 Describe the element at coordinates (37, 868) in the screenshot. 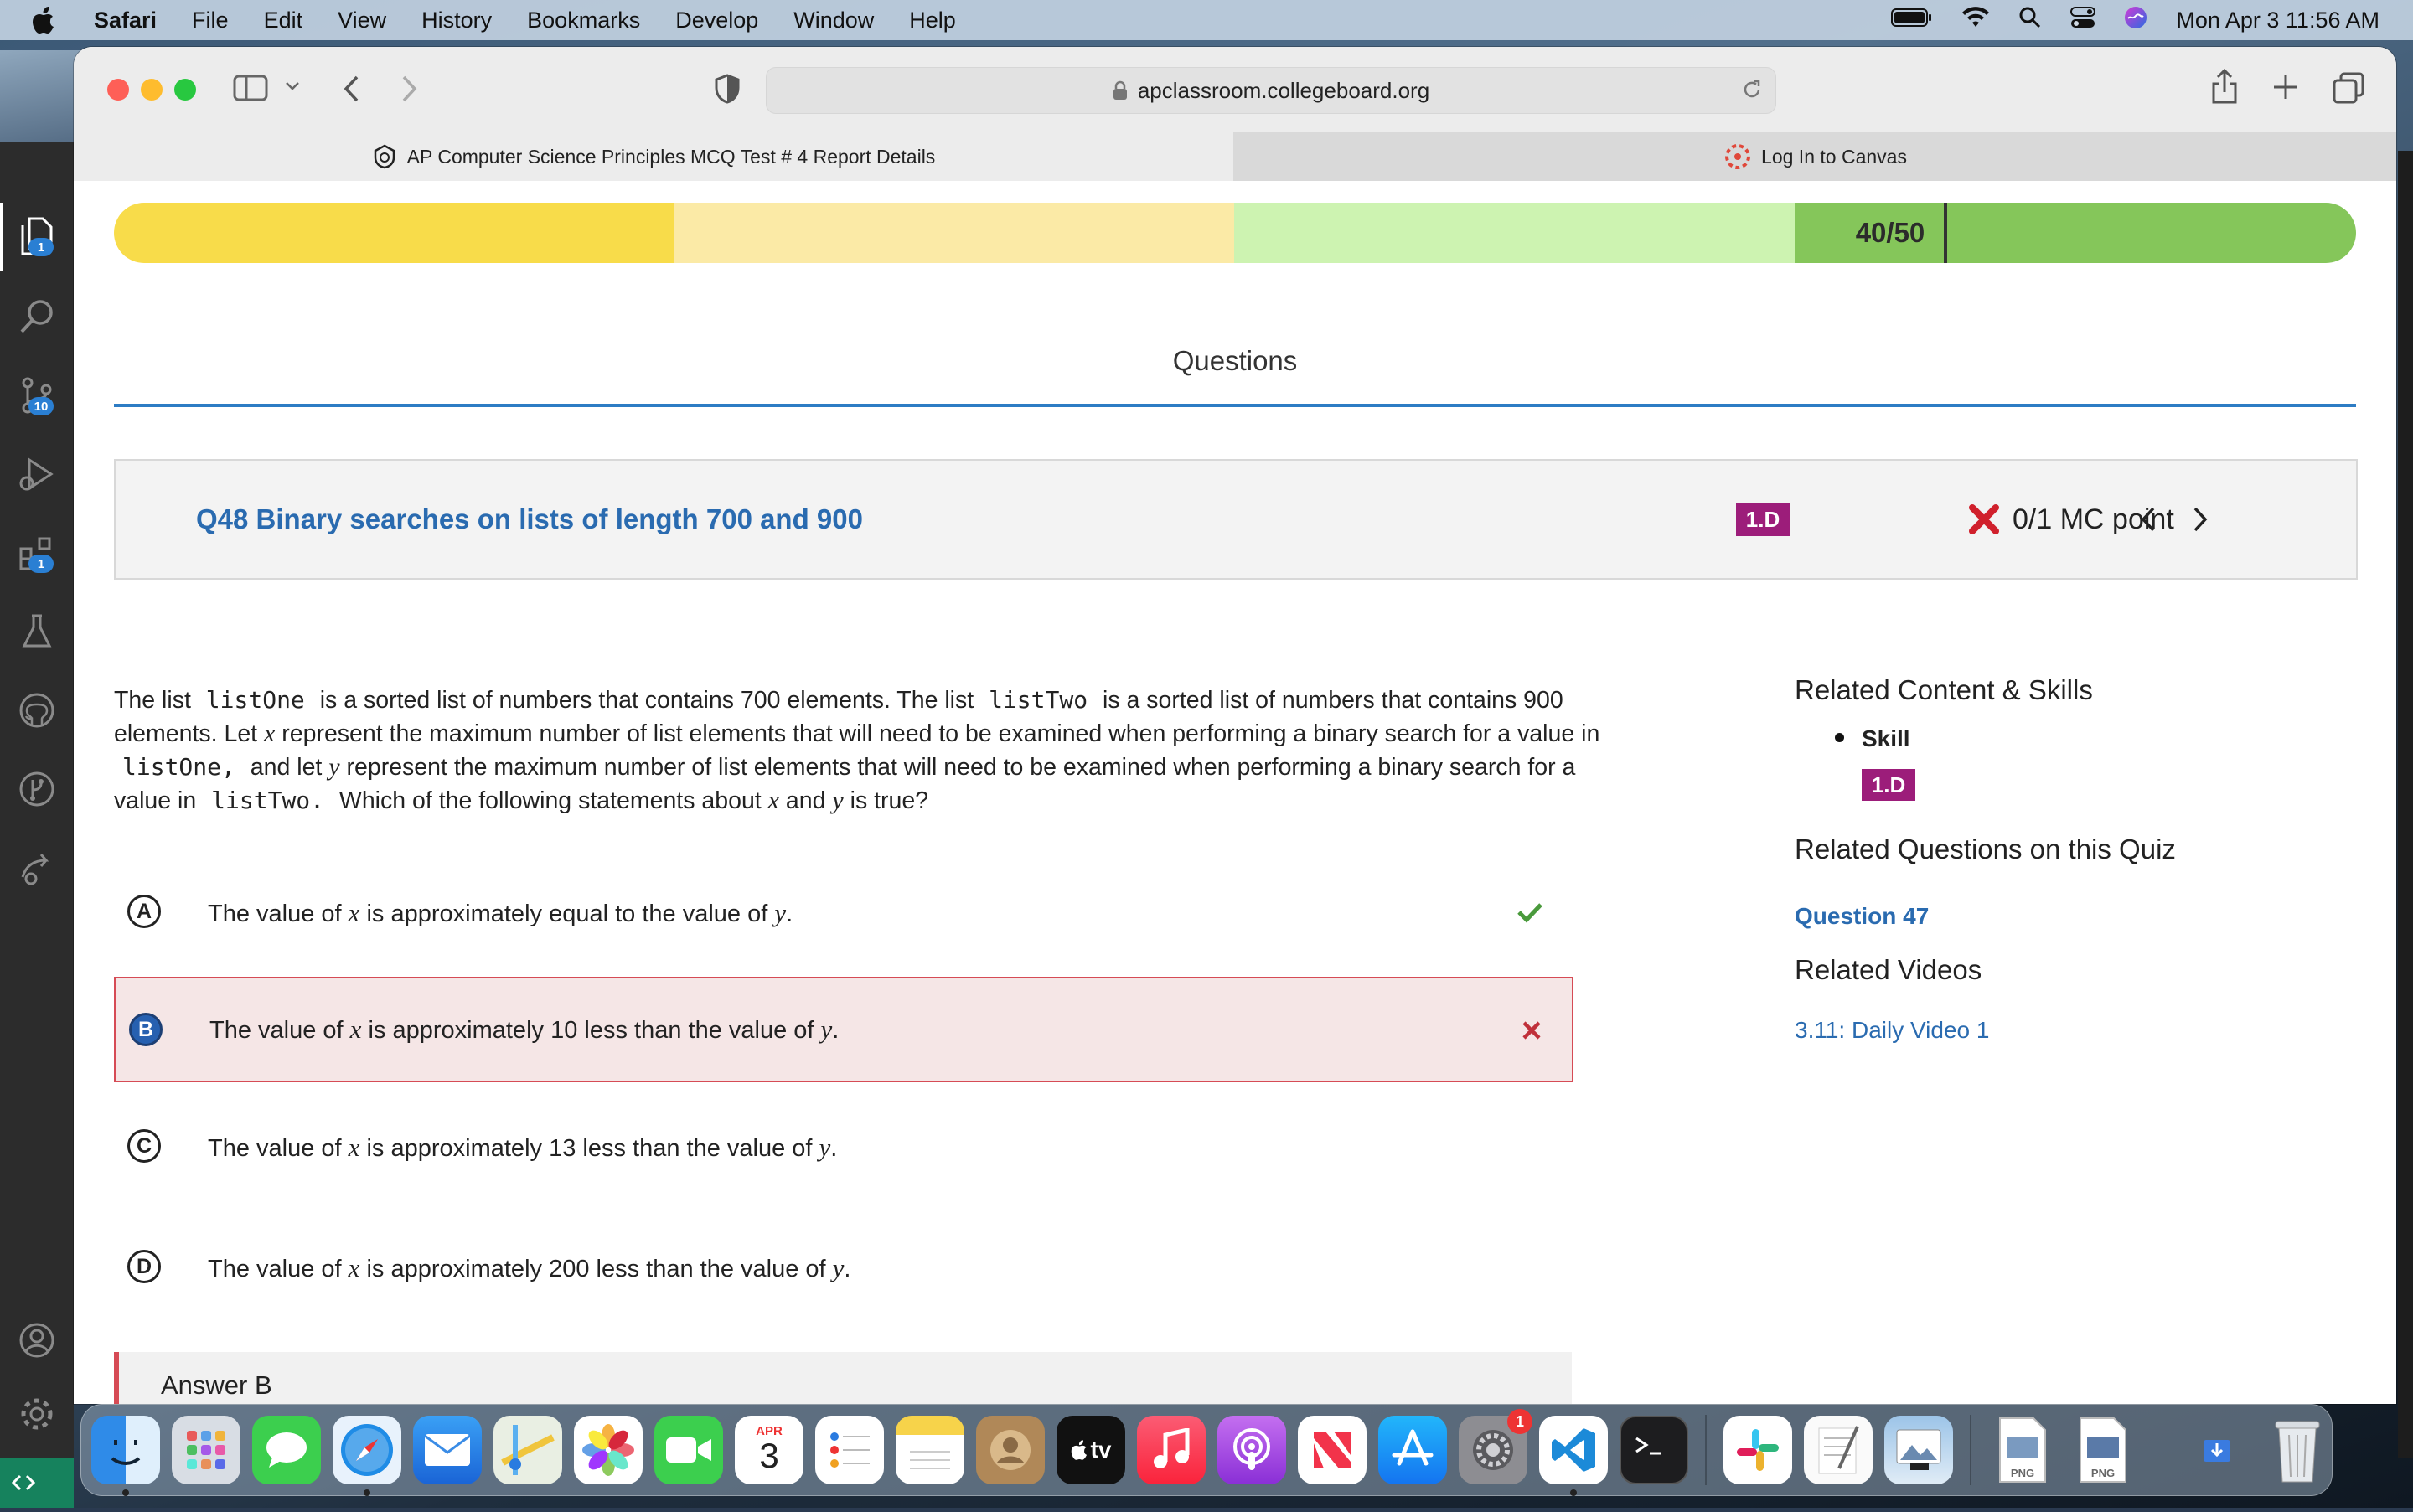

I see `live-share-icon` at that location.